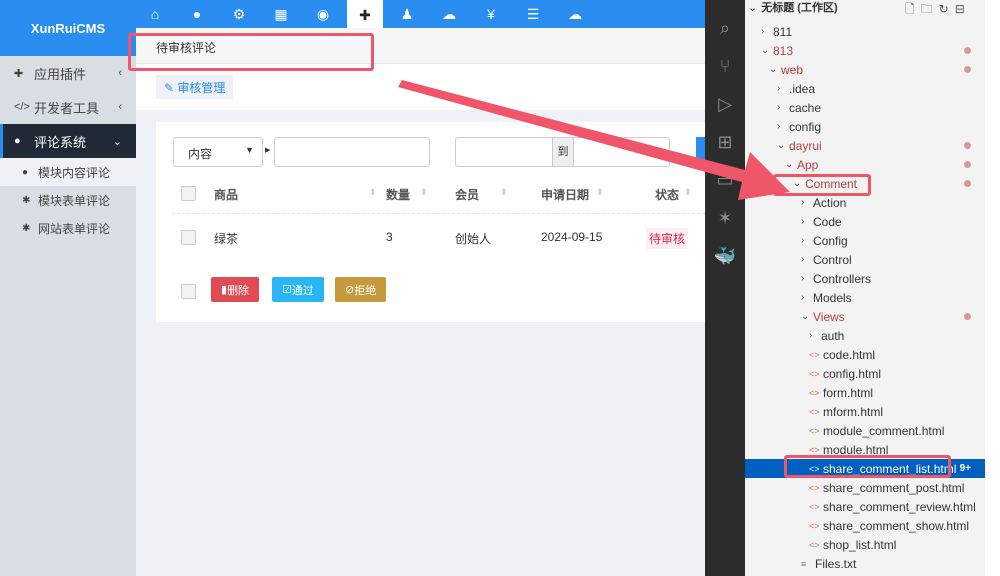  Describe the element at coordinates (865, 563) in the screenshot. I see `tree-file: ≡ Files.txt` at that location.